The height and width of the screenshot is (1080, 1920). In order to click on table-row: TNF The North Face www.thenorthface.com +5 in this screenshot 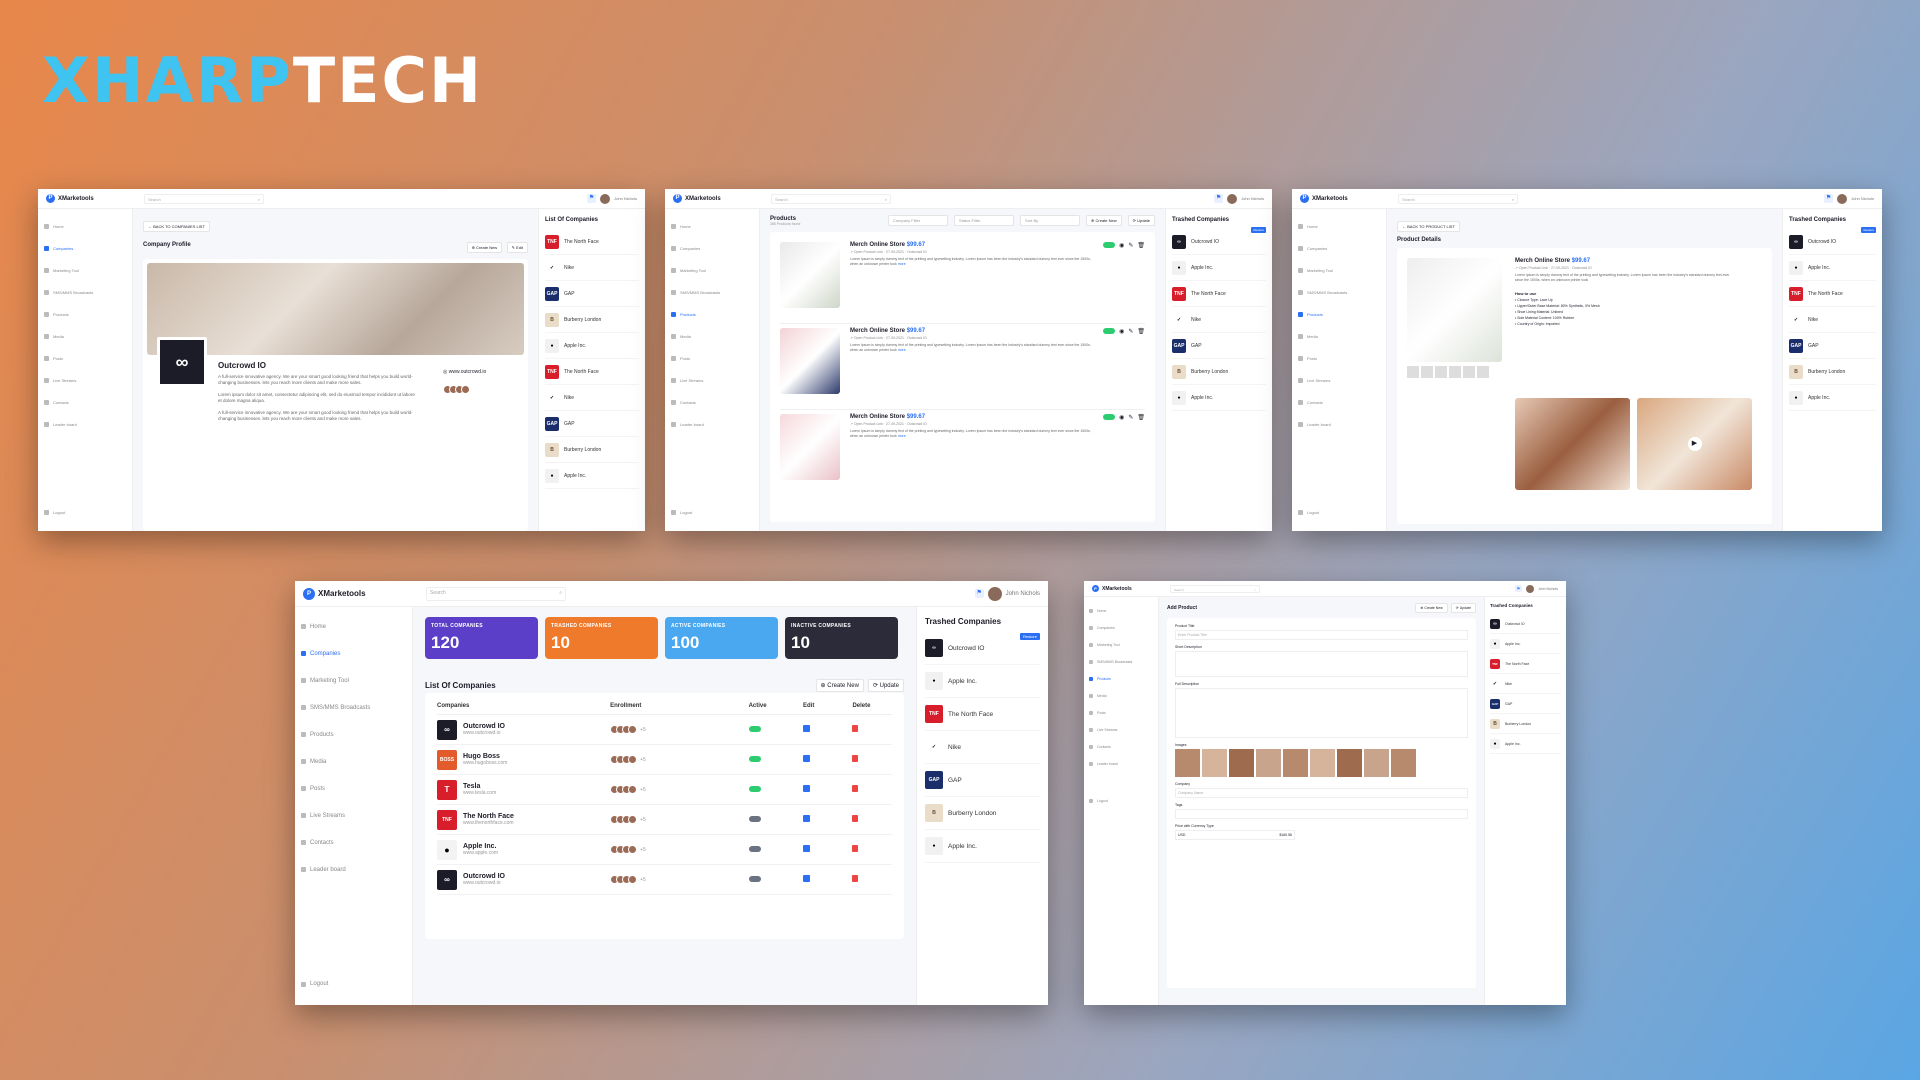, I will do `click(664, 820)`.